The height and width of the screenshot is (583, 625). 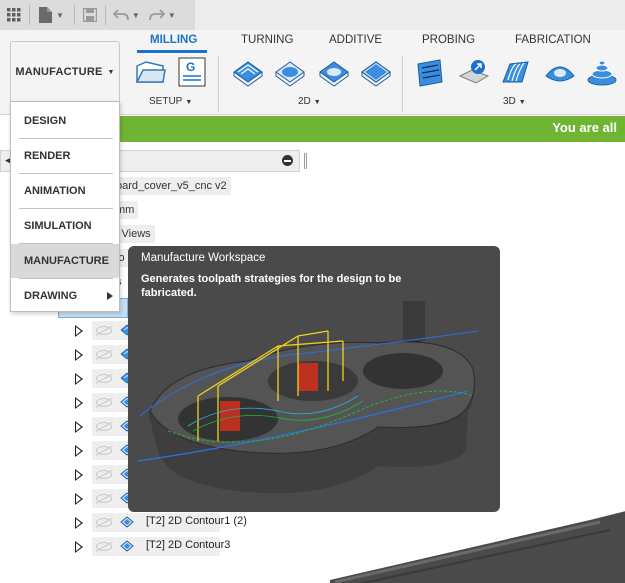 What do you see at coordinates (477, 547) in the screenshot?
I see `model-part-fragment` at bounding box center [477, 547].